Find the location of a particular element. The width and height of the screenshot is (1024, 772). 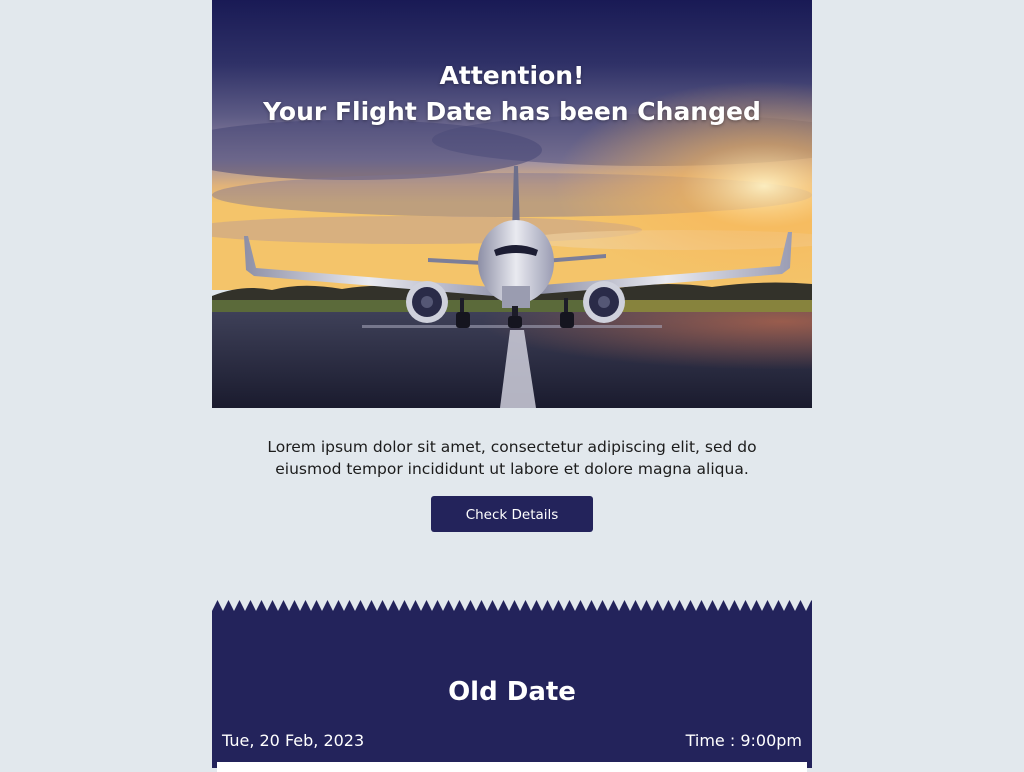

old-date-title: Old Date is located at coordinates (512, 692).